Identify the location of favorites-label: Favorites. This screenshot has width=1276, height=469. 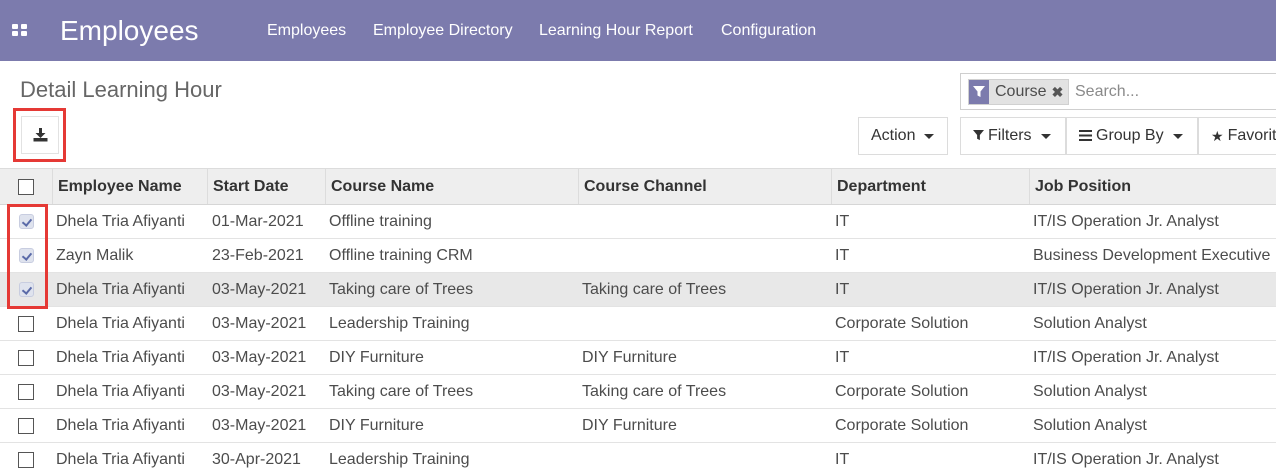
(1251, 135).